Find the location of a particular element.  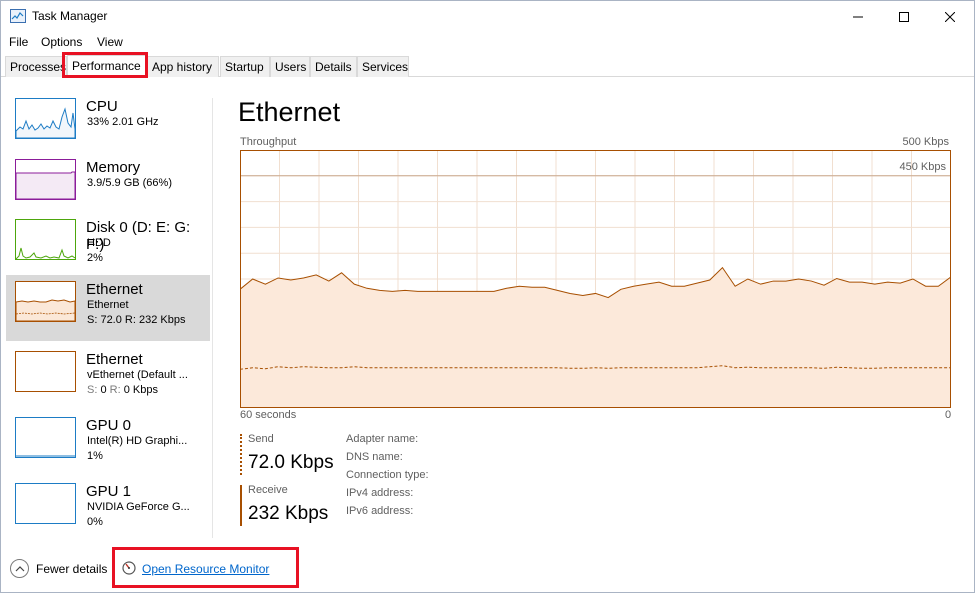

menu-options: Options is located at coordinates (61, 42).